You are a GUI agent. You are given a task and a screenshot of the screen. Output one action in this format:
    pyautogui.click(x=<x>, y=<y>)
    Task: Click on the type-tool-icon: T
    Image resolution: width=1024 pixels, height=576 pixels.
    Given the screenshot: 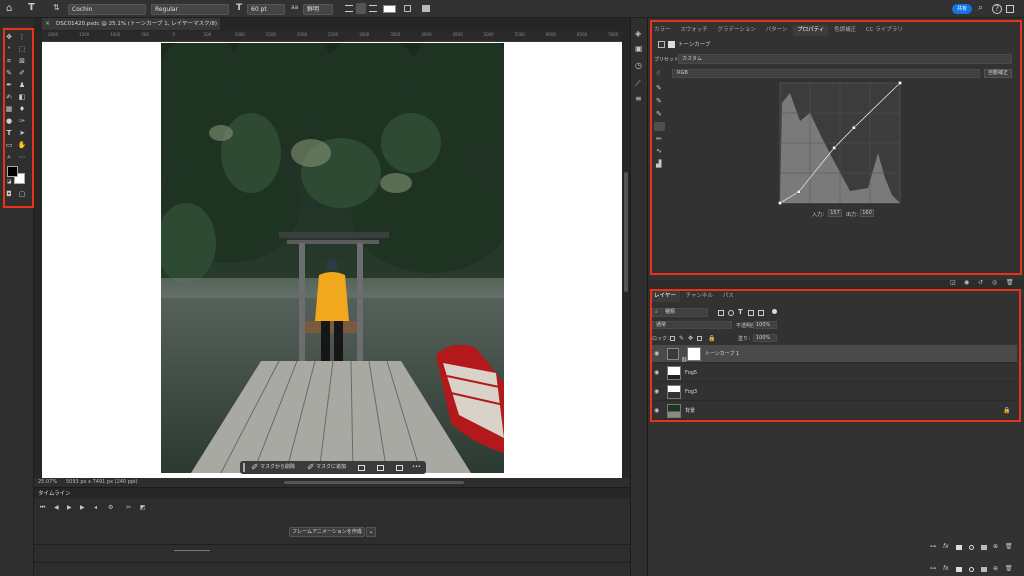 What is the action you would take?
    pyautogui.click(x=31, y=8)
    